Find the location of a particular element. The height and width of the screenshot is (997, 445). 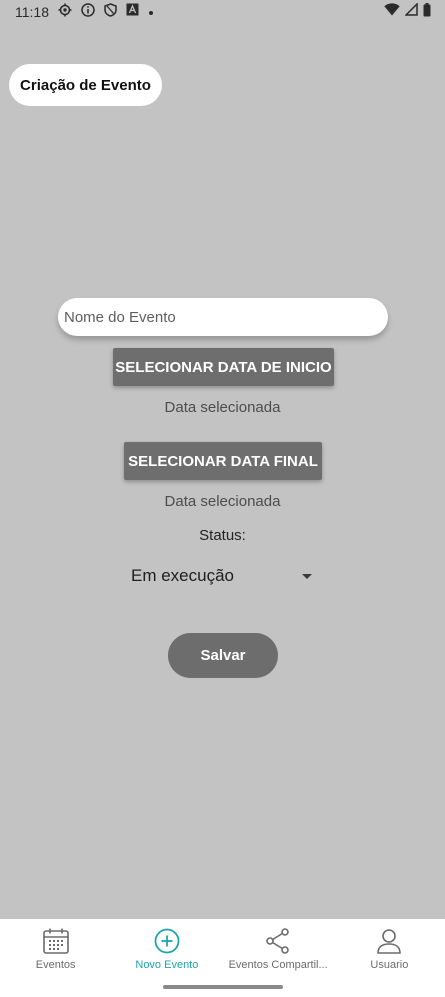

shield-icon is located at coordinates (110, 12).